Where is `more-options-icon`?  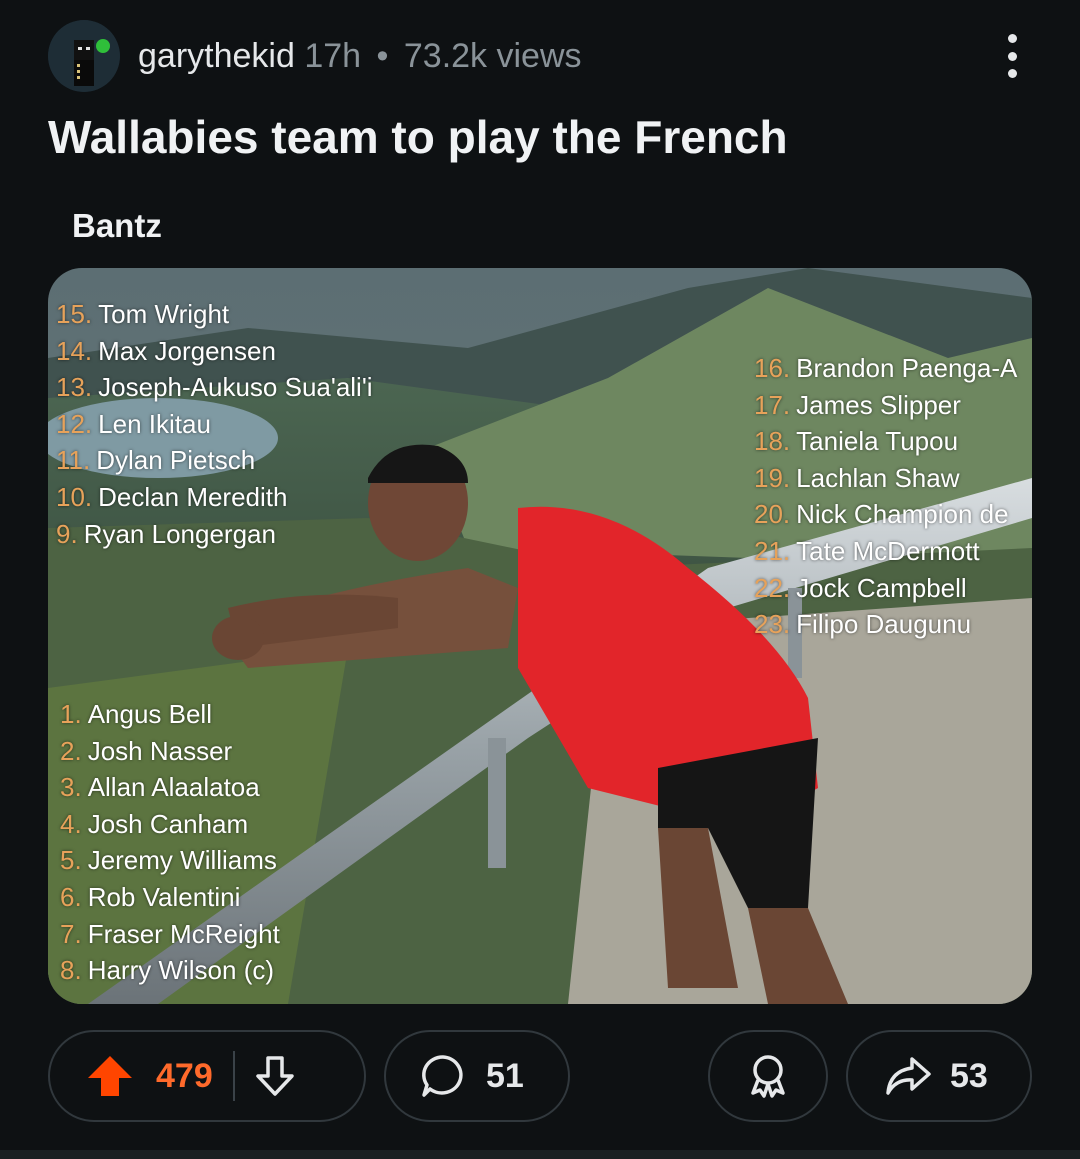 more-options-icon is located at coordinates (1012, 56).